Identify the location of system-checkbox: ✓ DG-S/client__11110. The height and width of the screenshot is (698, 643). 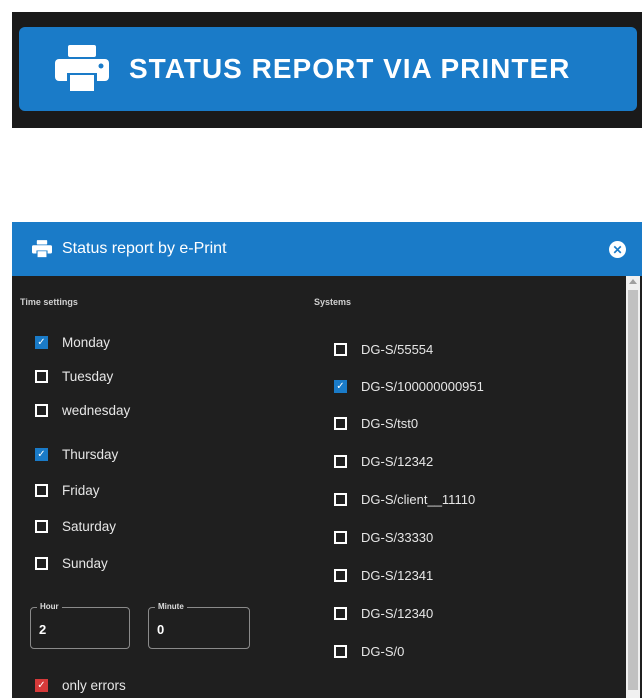
(404, 499).